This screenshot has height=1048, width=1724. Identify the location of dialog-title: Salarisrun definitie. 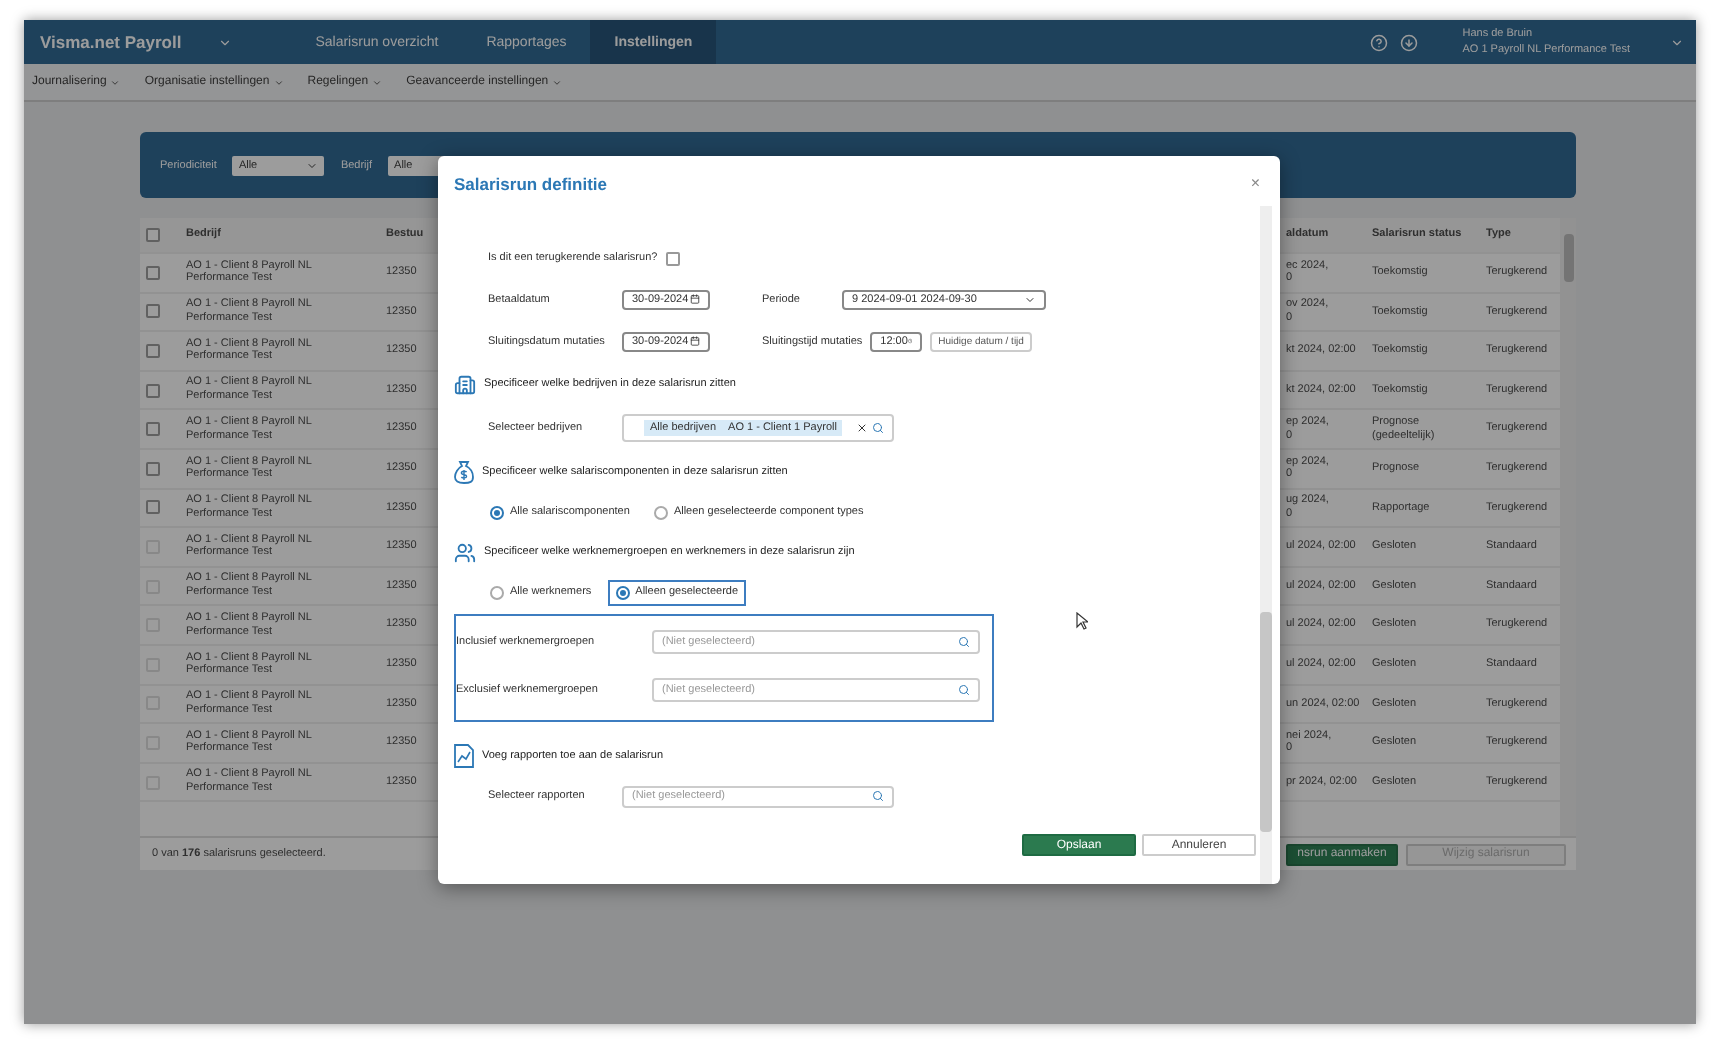
(531, 184).